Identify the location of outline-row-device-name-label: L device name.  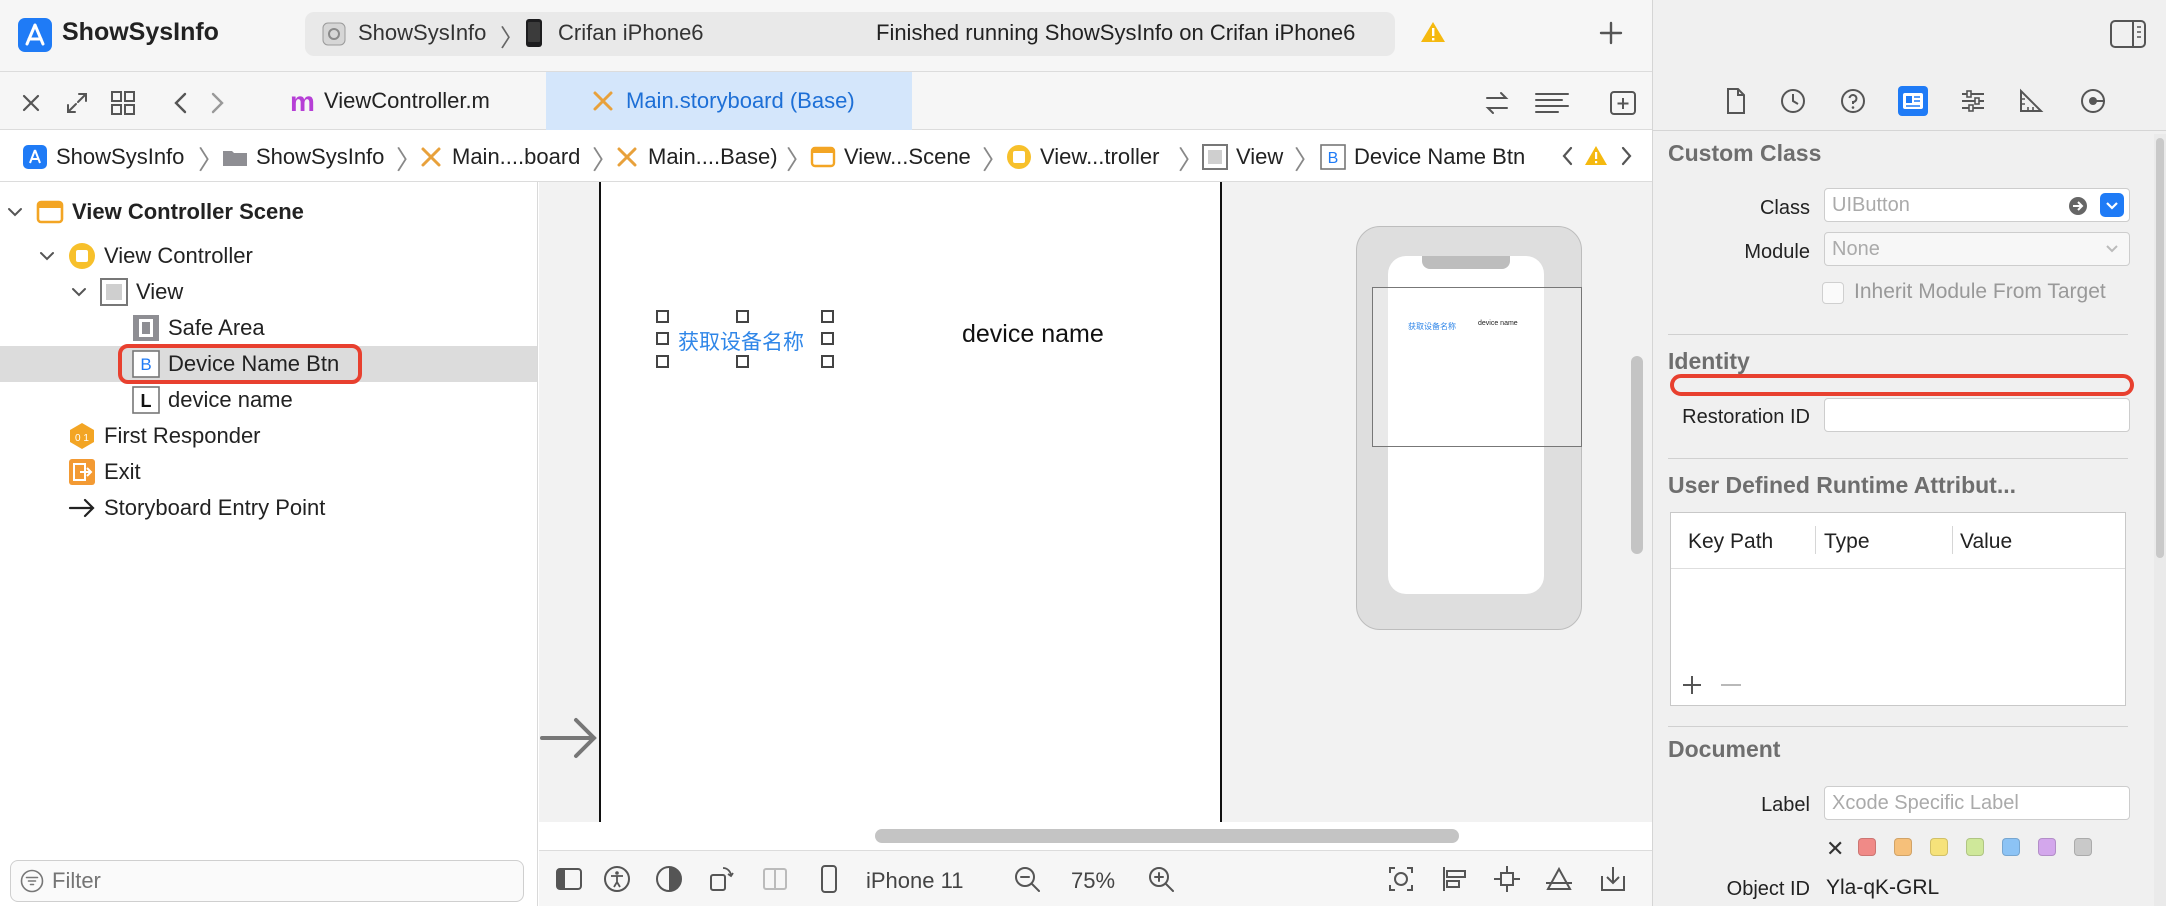
(268, 400).